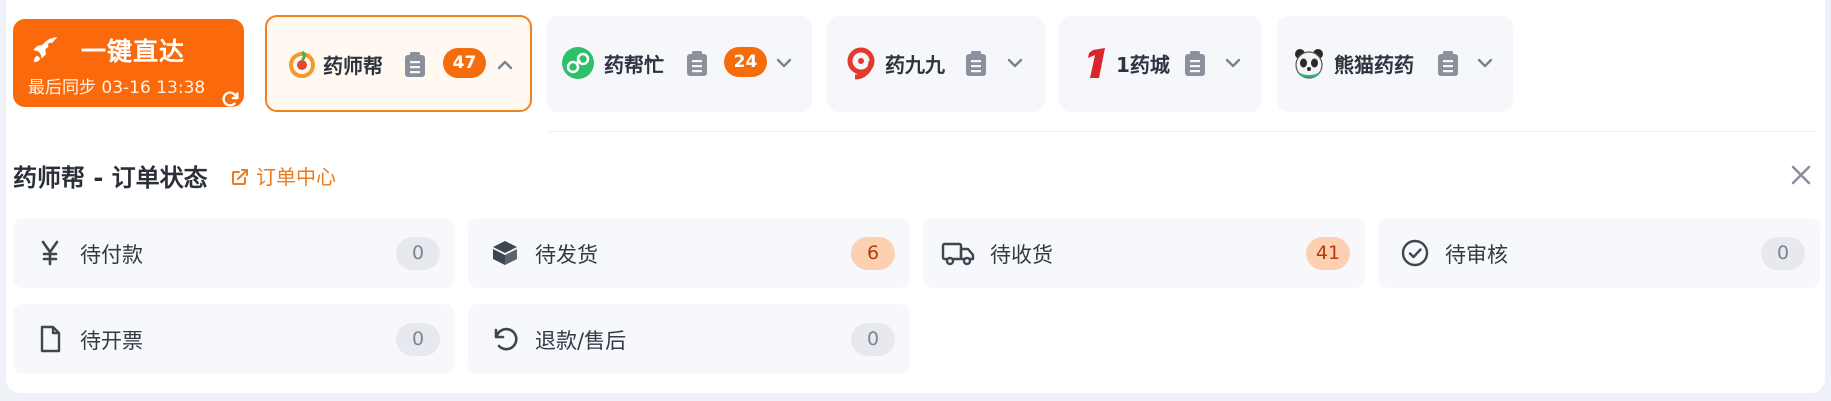 Image resolution: width=1831 pixels, height=401 pixels. Describe the element at coordinates (50, 253) in the screenshot. I see `yen-icon` at that location.